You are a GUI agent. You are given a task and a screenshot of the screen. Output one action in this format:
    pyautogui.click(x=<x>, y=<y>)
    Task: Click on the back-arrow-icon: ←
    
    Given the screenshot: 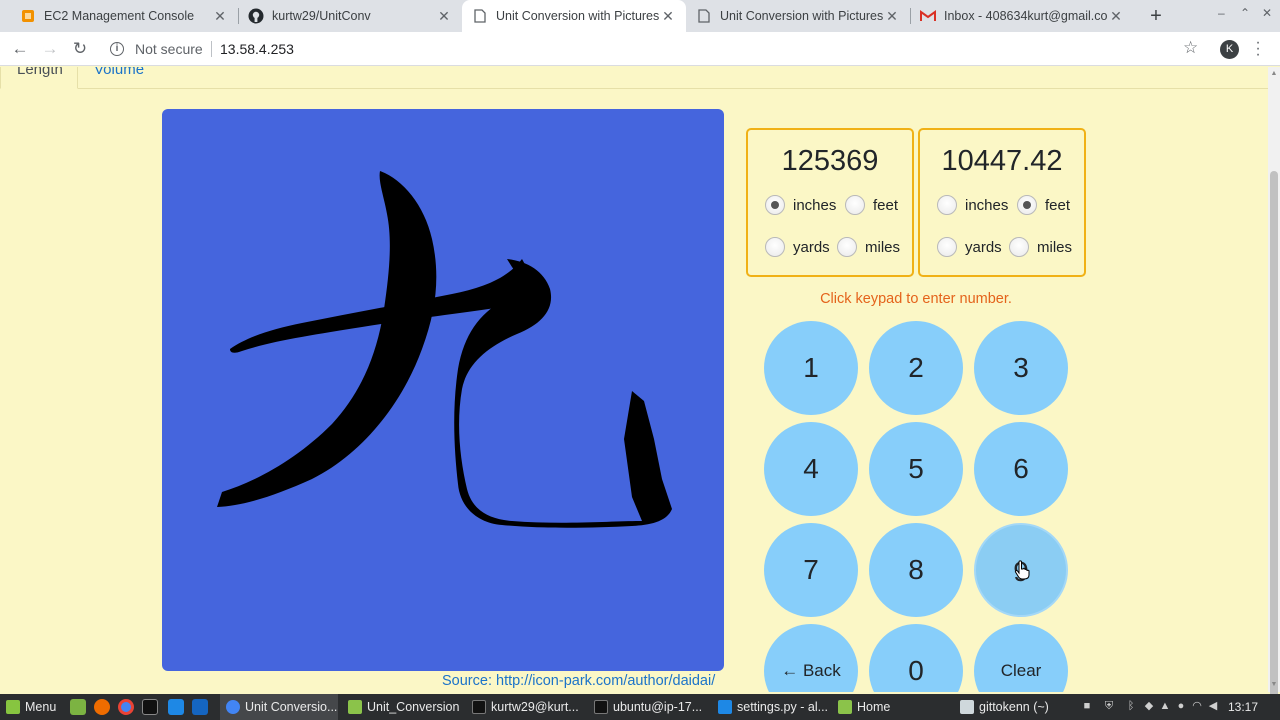 What is the action you would take?
    pyautogui.click(x=20, y=49)
    